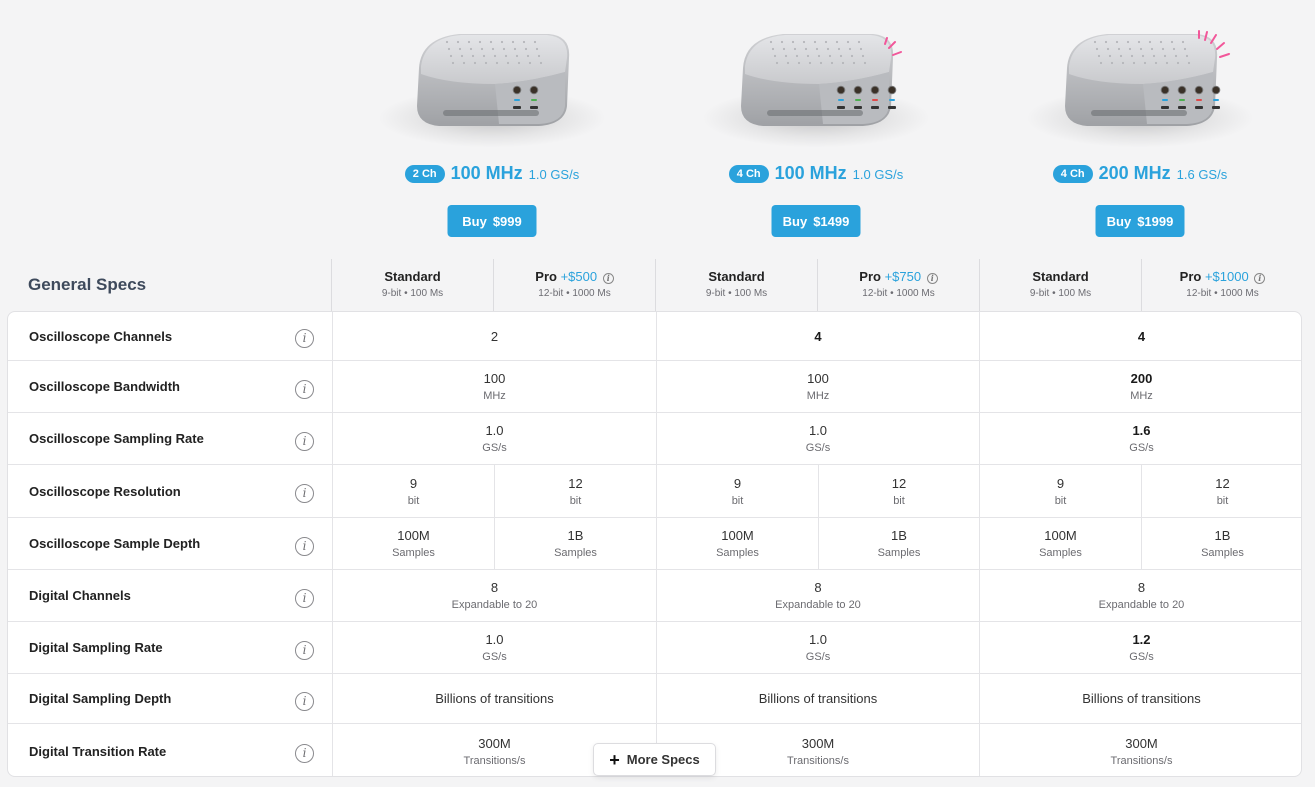 The width and height of the screenshot is (1315, 787). What do you see at coordinates (831, 221) in the screenshot?
I see `buy-price: $1499` at bounding box center [831, 221].